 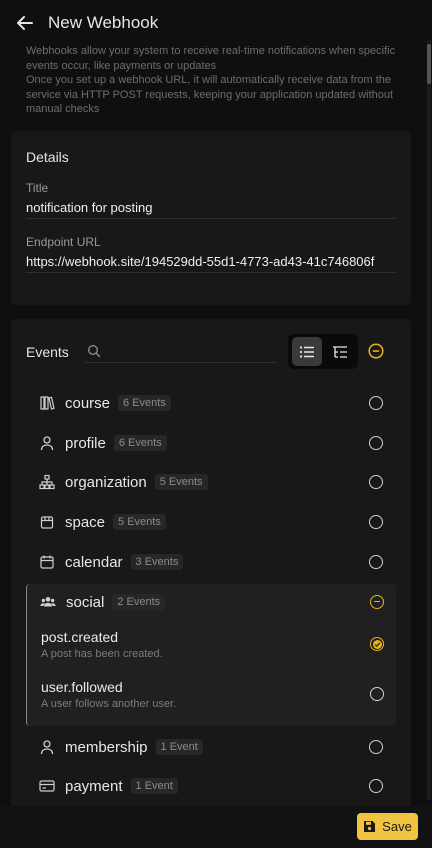 What do you see at coordinates (216, 827) in the screenshot?
I see `footer-bar: Save` at bounding box center [216, 827].